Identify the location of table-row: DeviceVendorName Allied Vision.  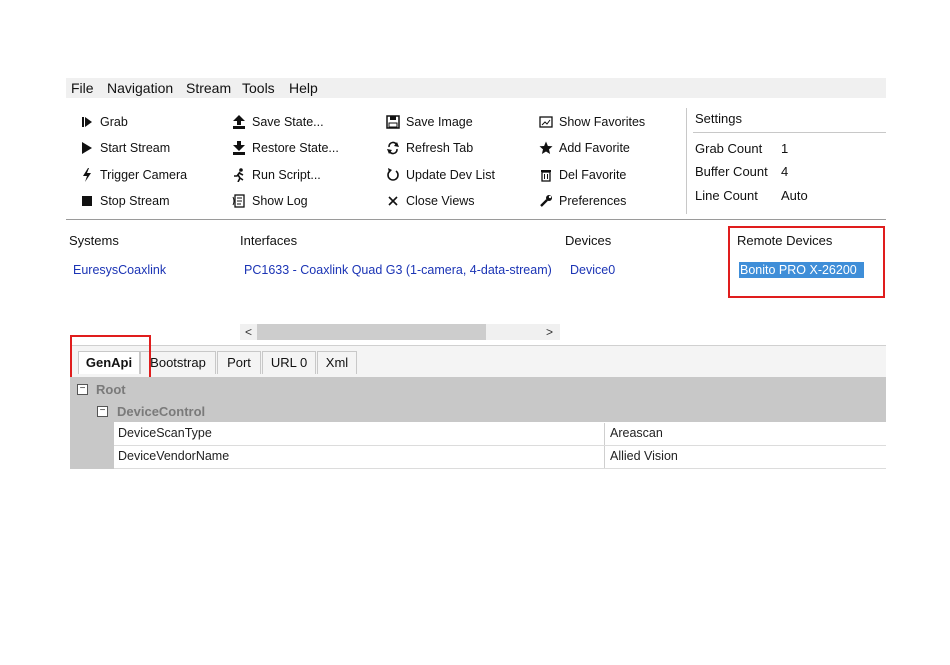
(500, 457).